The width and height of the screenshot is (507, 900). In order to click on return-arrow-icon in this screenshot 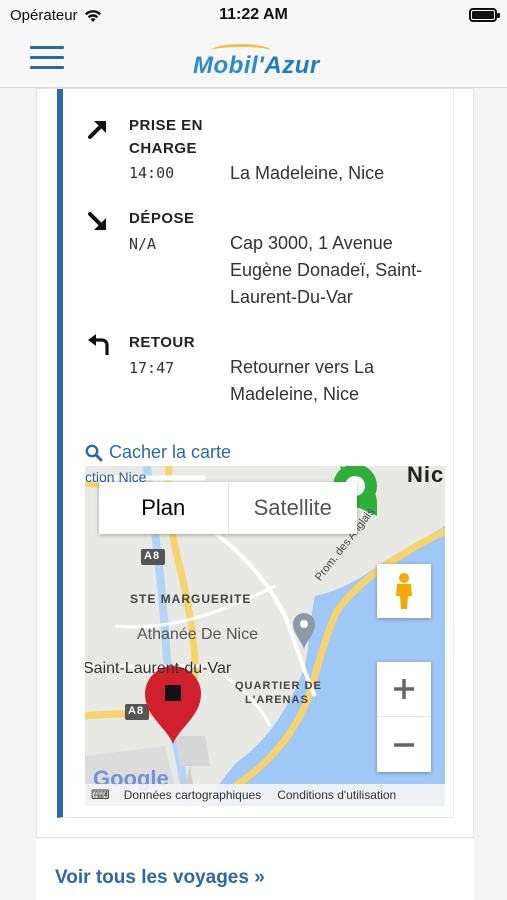, I will do `click(98, 344)`.